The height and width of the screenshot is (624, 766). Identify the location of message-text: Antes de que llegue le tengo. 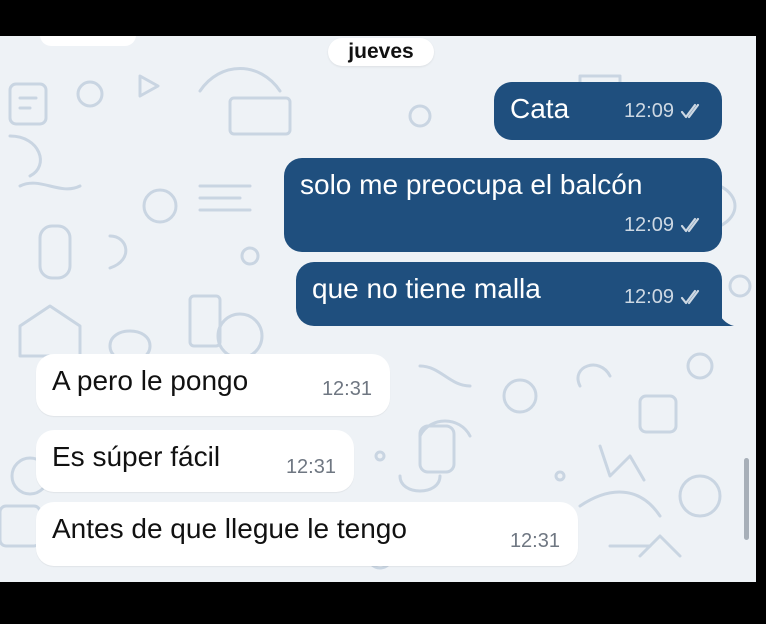
(229, 528).